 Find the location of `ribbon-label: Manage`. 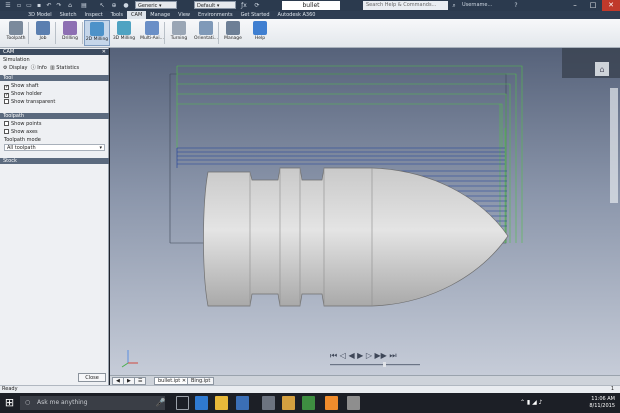

ribbon-label: Manage is located at coordinates (233, 38).